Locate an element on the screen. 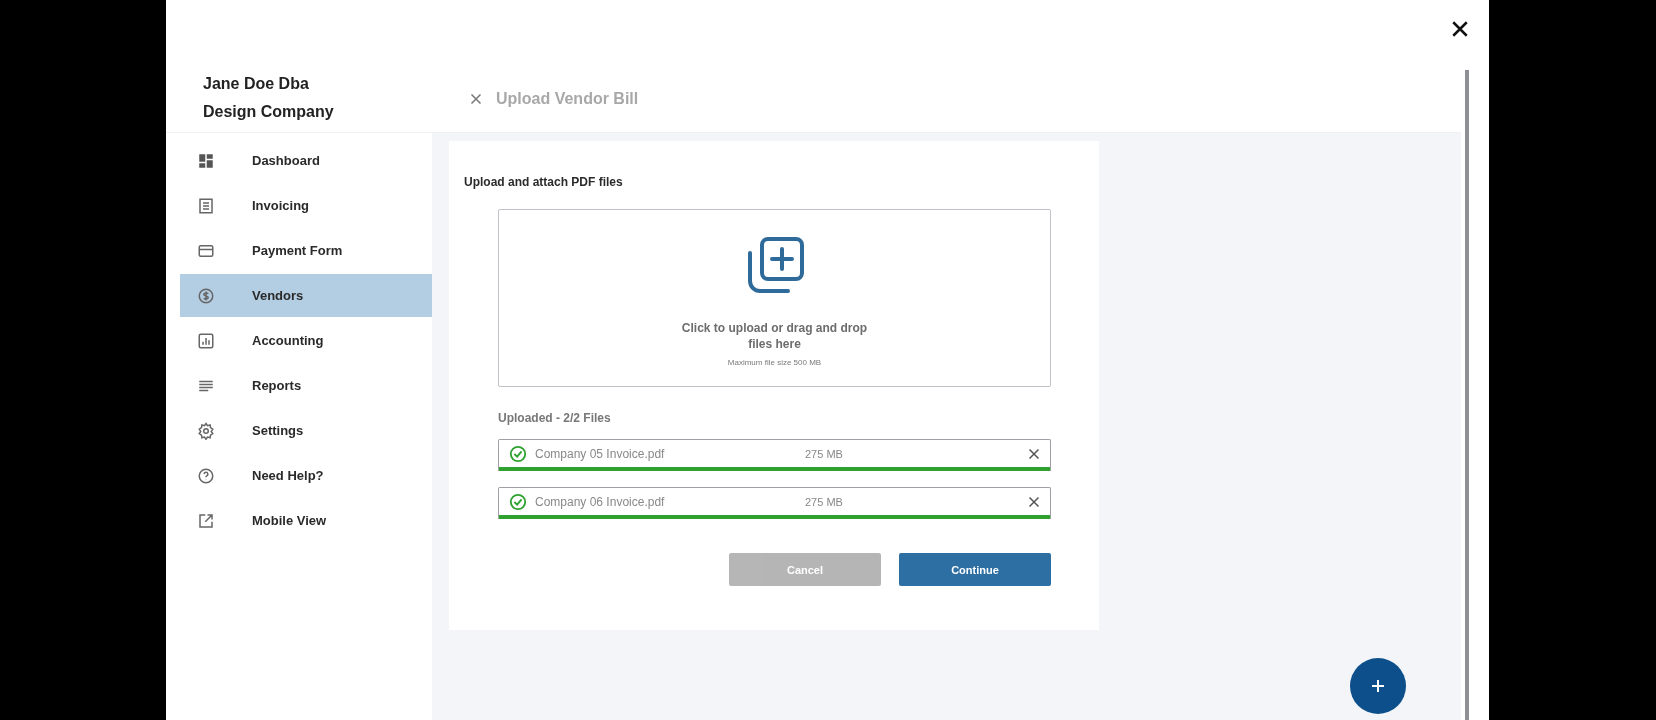 The height and width of the screenshot is (720, 1656). dashboard-icon is located at coordinates (206, 160).